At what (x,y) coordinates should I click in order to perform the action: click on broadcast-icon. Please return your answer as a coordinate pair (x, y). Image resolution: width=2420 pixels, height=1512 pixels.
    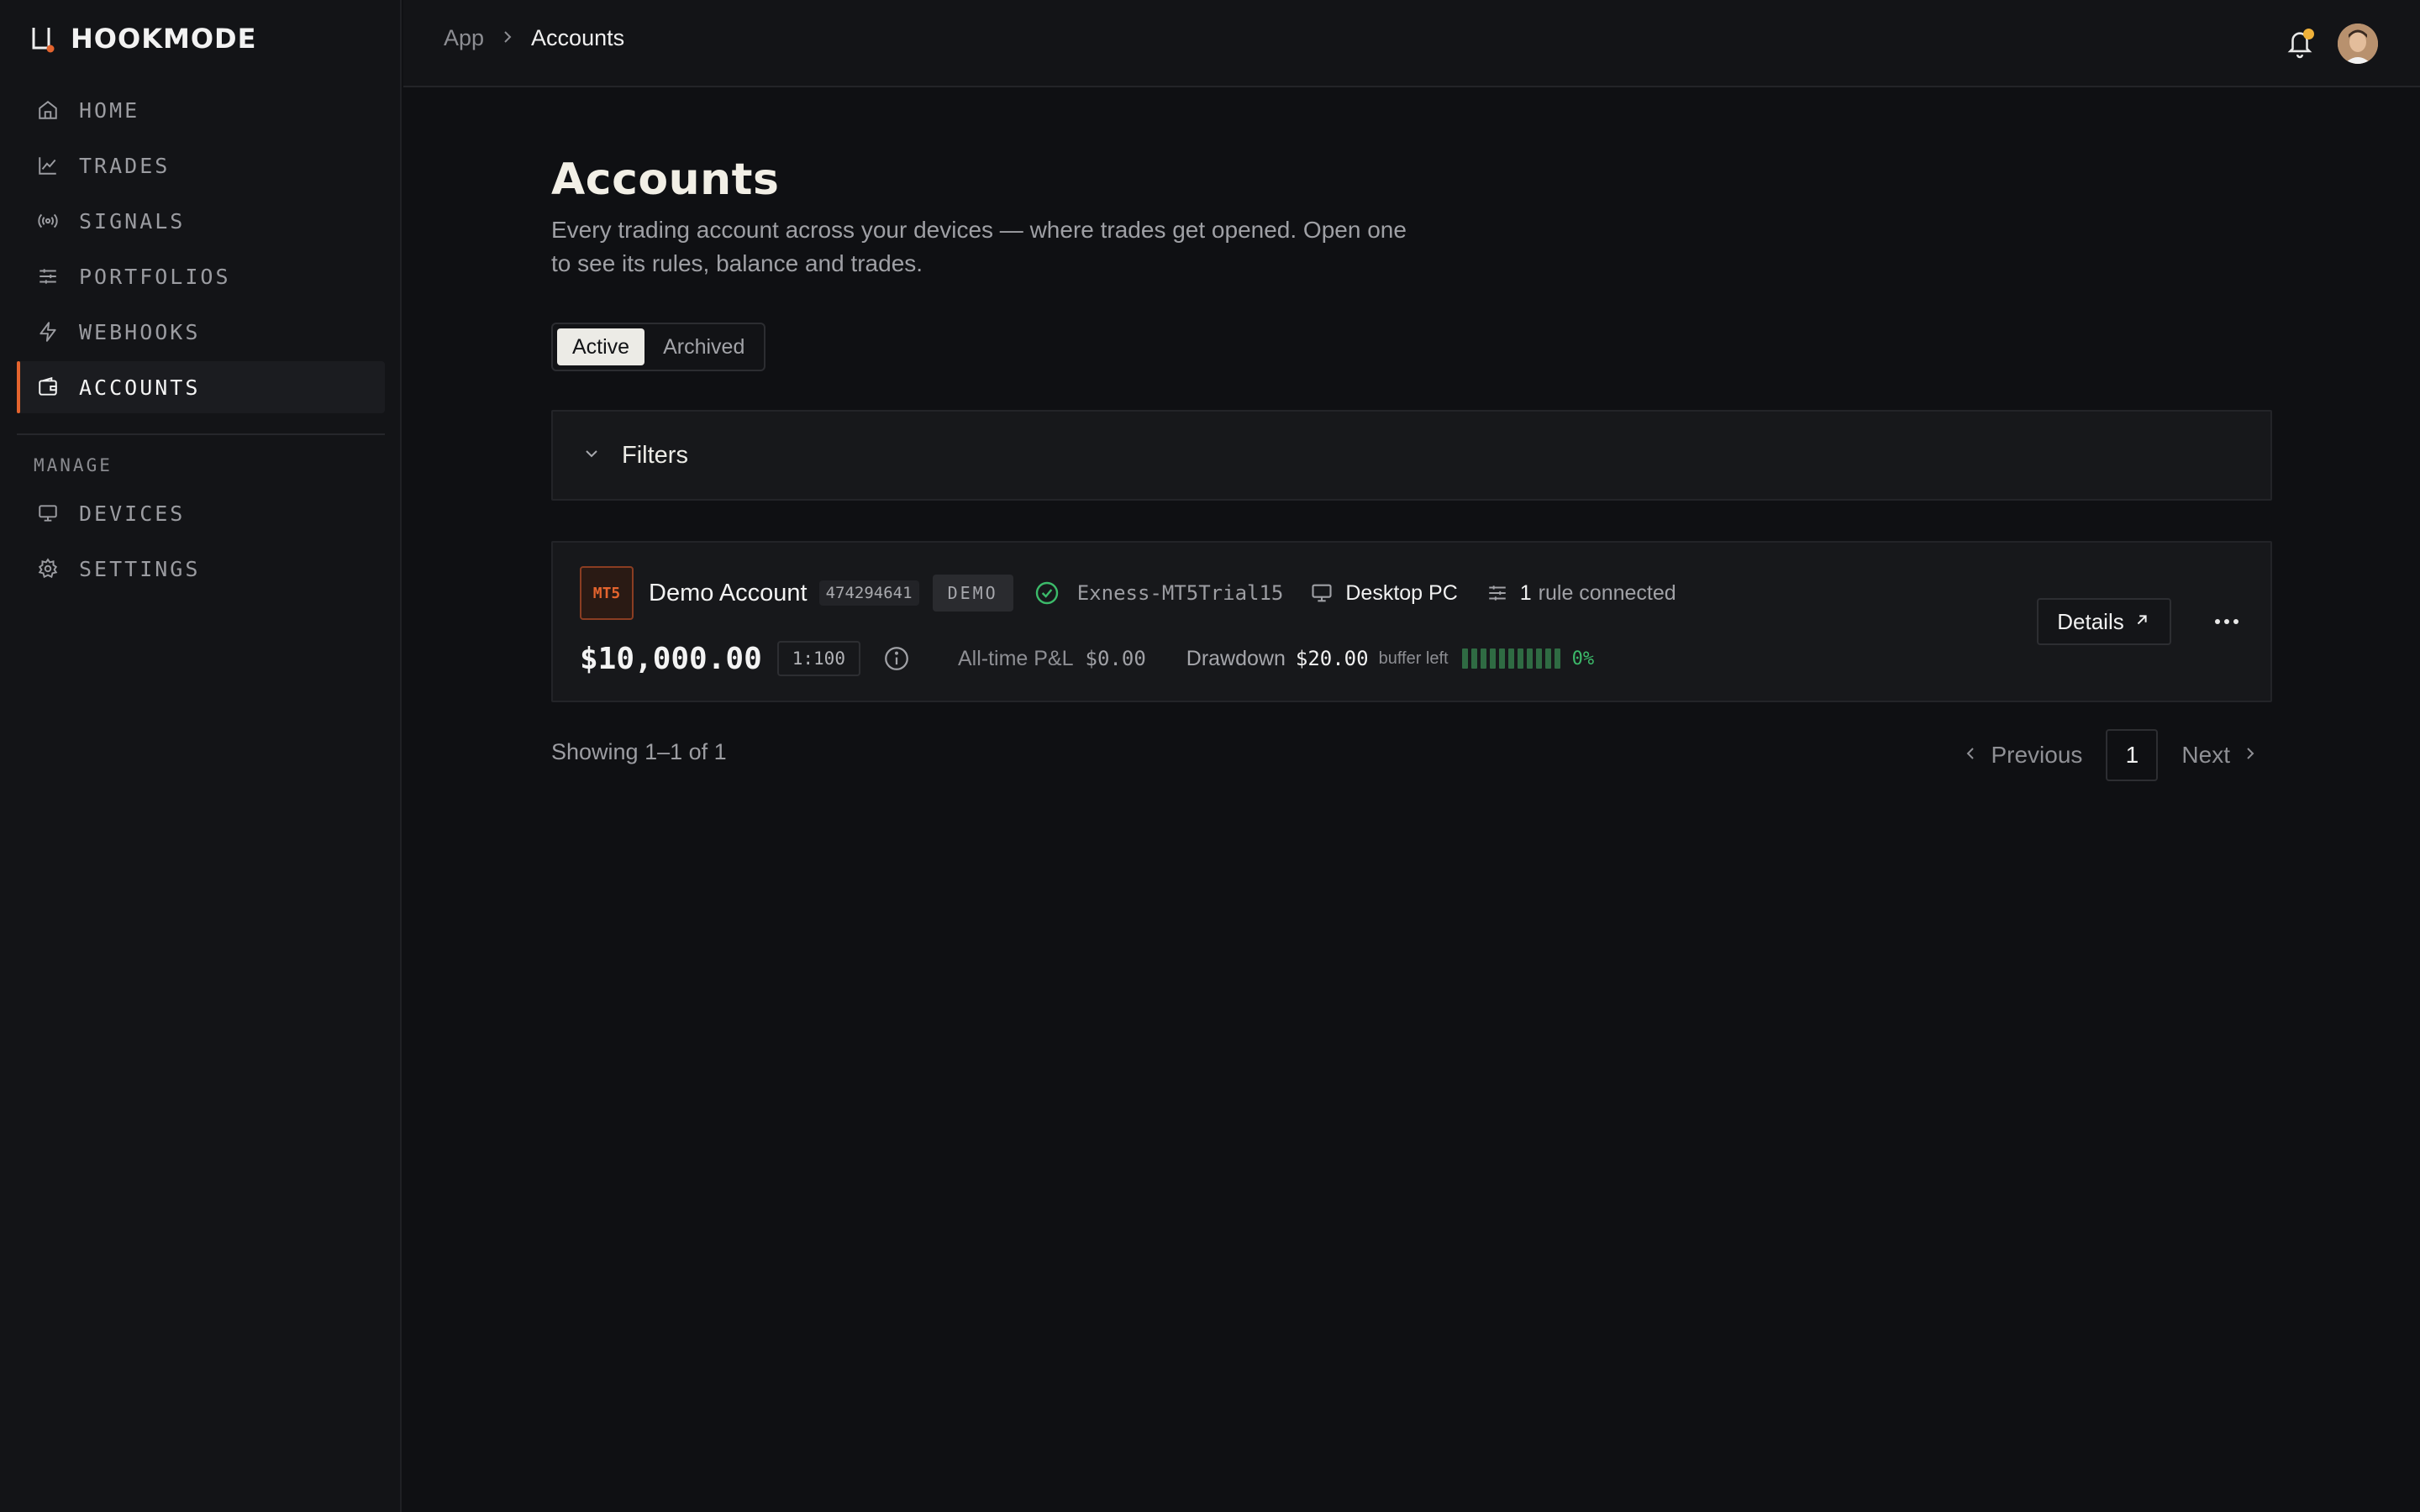
    Looking at the image, I should click on (48, 221).